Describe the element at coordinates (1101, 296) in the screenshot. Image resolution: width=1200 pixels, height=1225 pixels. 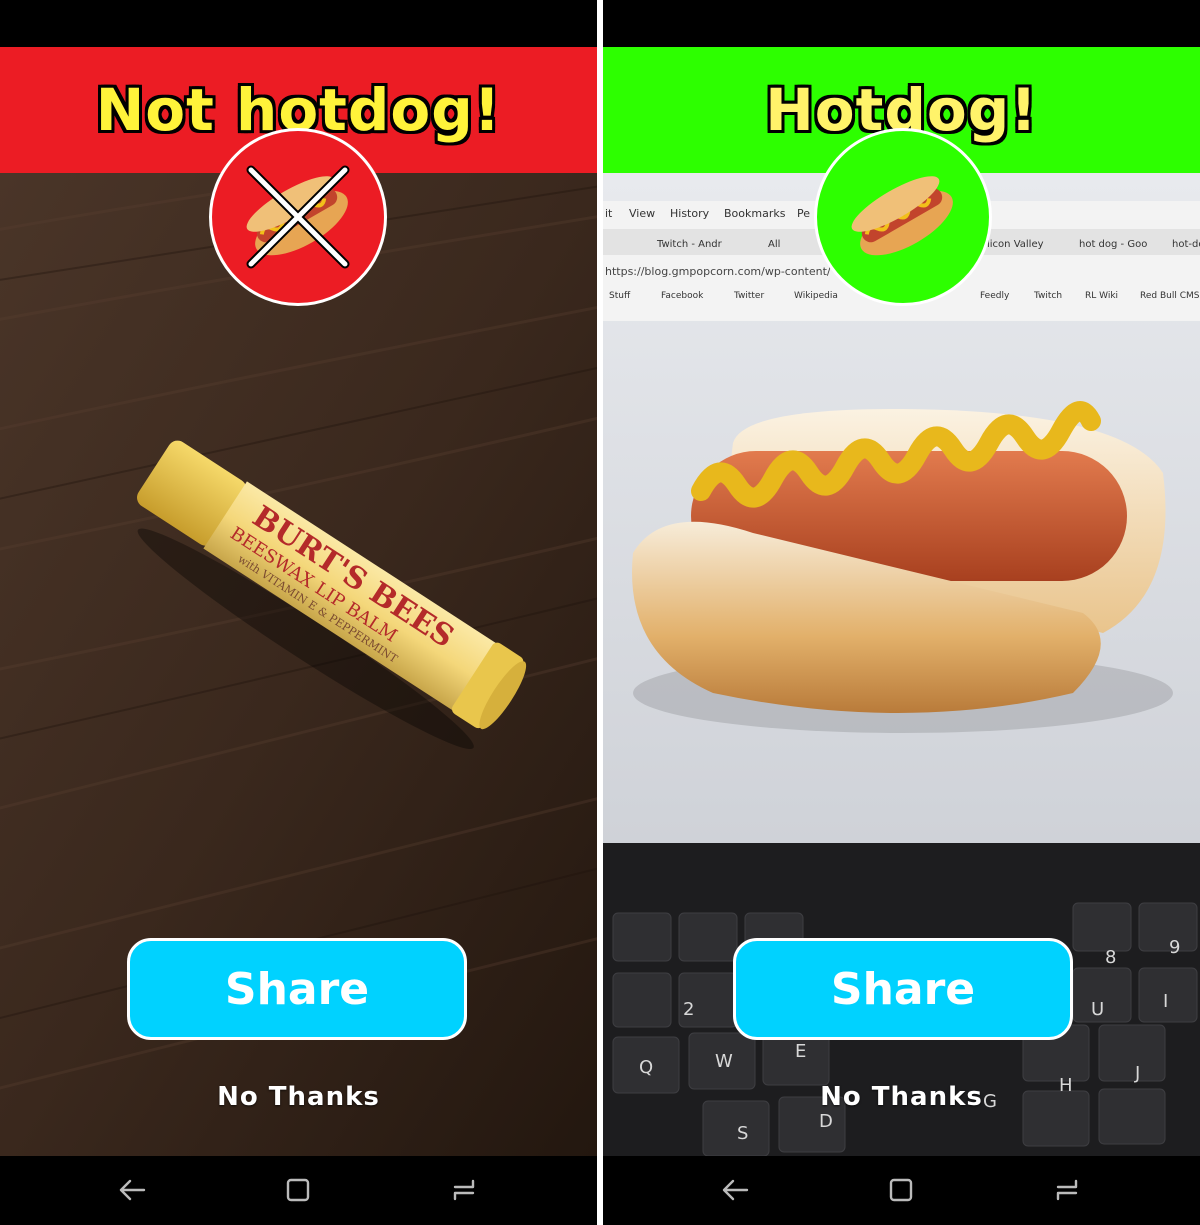
I see `bookmark-item: RL Wiki` at that location.